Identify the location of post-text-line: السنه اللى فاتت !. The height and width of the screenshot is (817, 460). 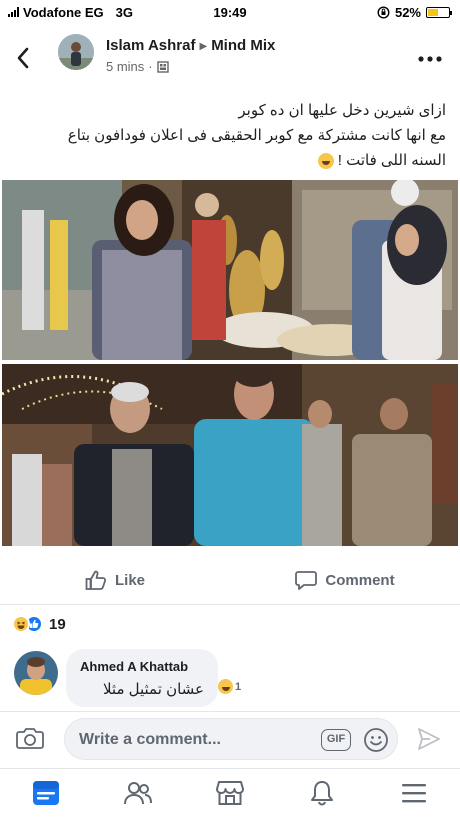
(391, 160).